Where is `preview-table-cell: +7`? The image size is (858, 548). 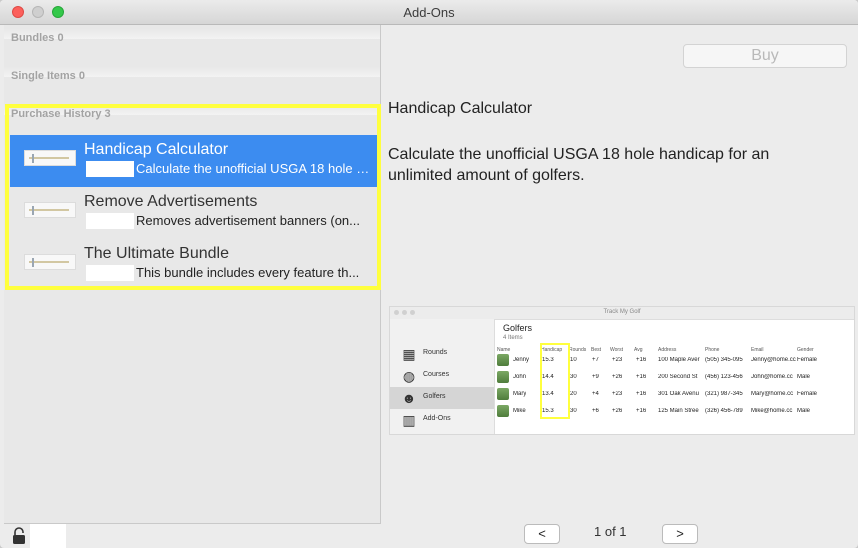
preview-table-cell: +7 is located at coordinates (595, 360).